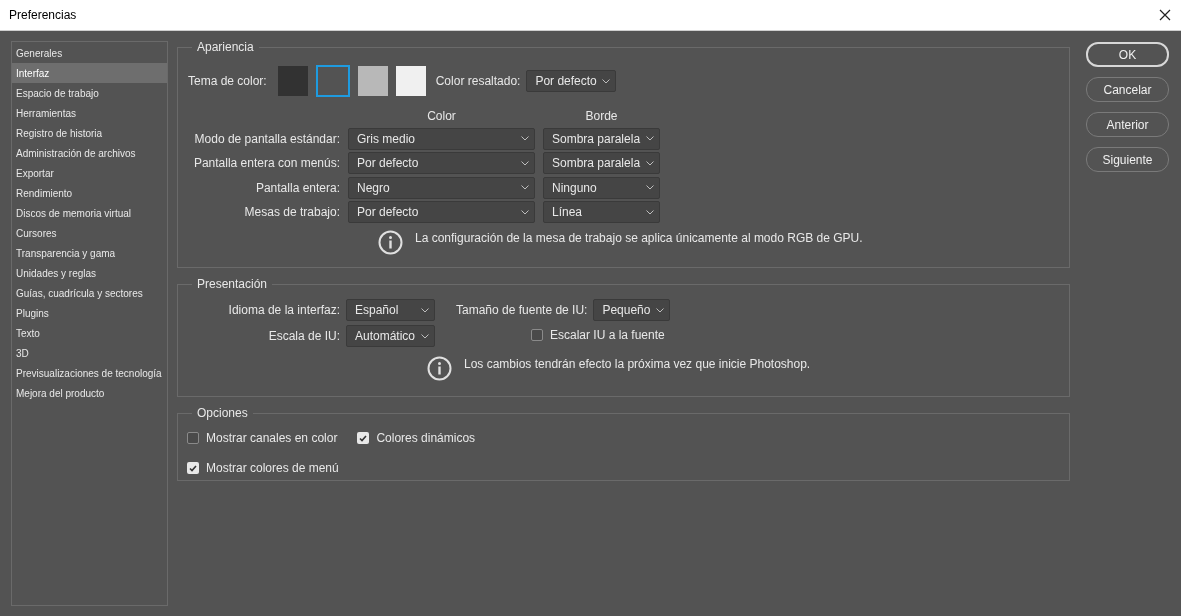  I want to click on sidebar-item: Registro de historia, so click(89, 133).